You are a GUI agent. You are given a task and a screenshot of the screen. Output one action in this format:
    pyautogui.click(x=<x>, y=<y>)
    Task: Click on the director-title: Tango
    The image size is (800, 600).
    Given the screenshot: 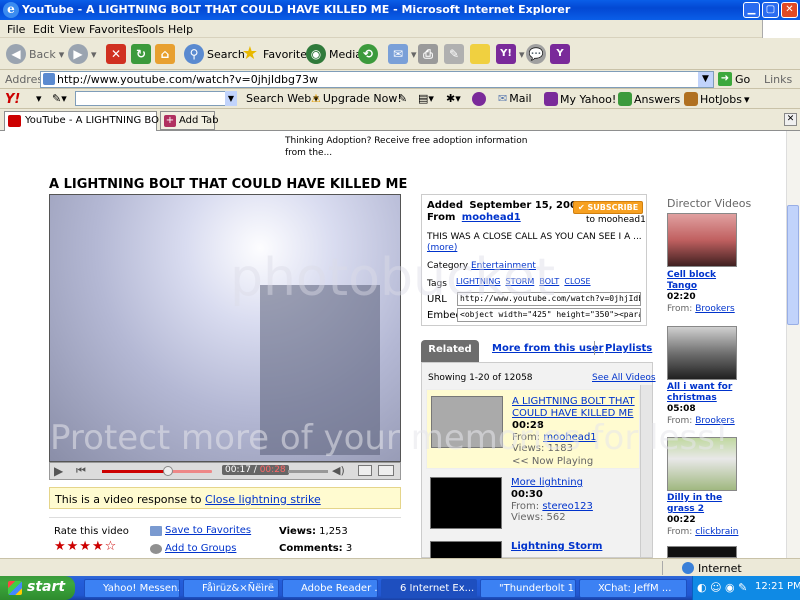 What is the action you would take?
    pyautogui.click(x=682, y=286)
    